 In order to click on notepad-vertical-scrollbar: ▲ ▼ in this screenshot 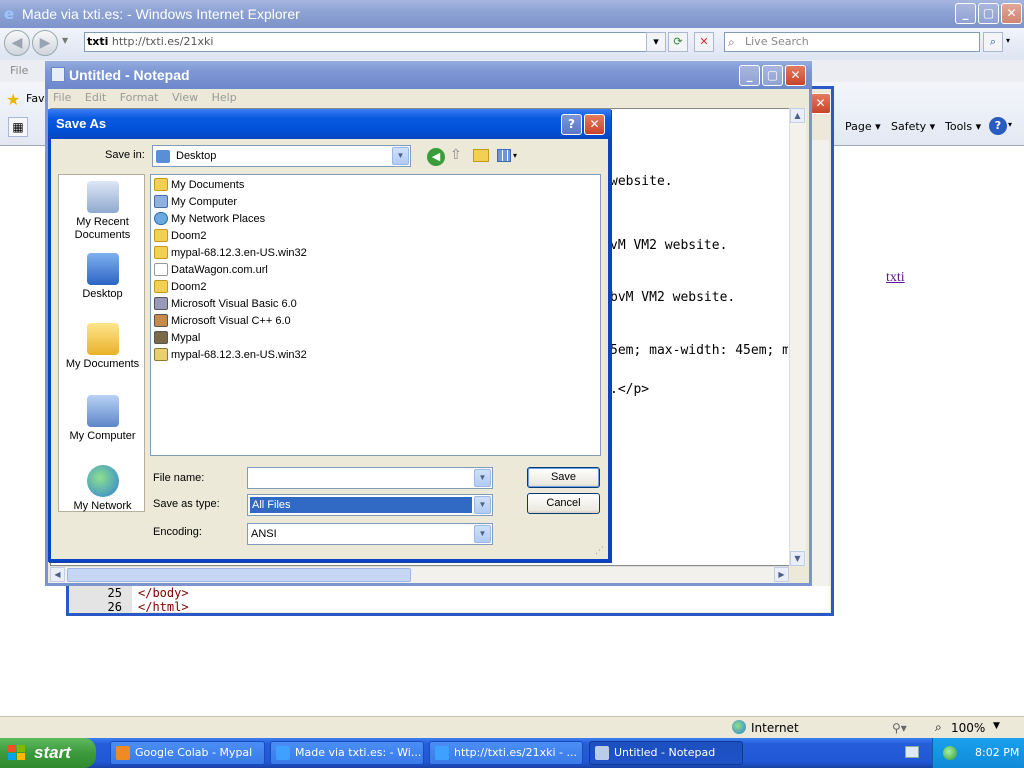, I will do `click(797, 337)`.